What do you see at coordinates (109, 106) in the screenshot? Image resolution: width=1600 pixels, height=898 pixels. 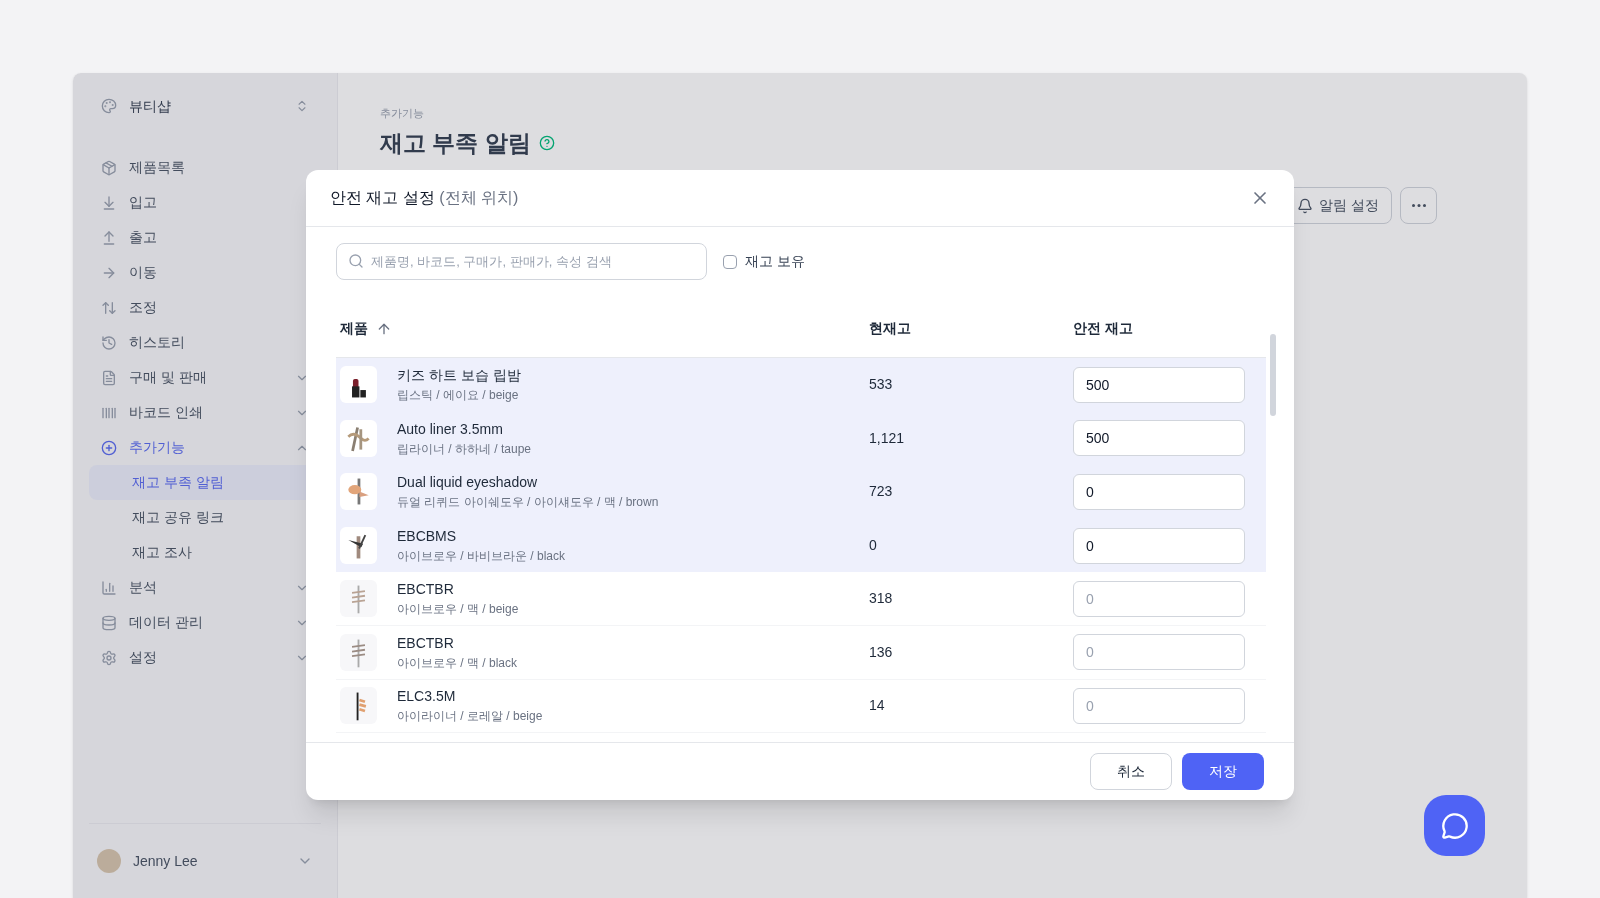 I see `palette-icon` at bounding box center [109, 106].